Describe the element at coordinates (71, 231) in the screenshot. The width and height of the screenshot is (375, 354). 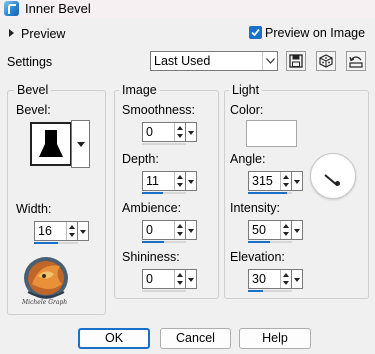
I see `width-stepper` at that location.